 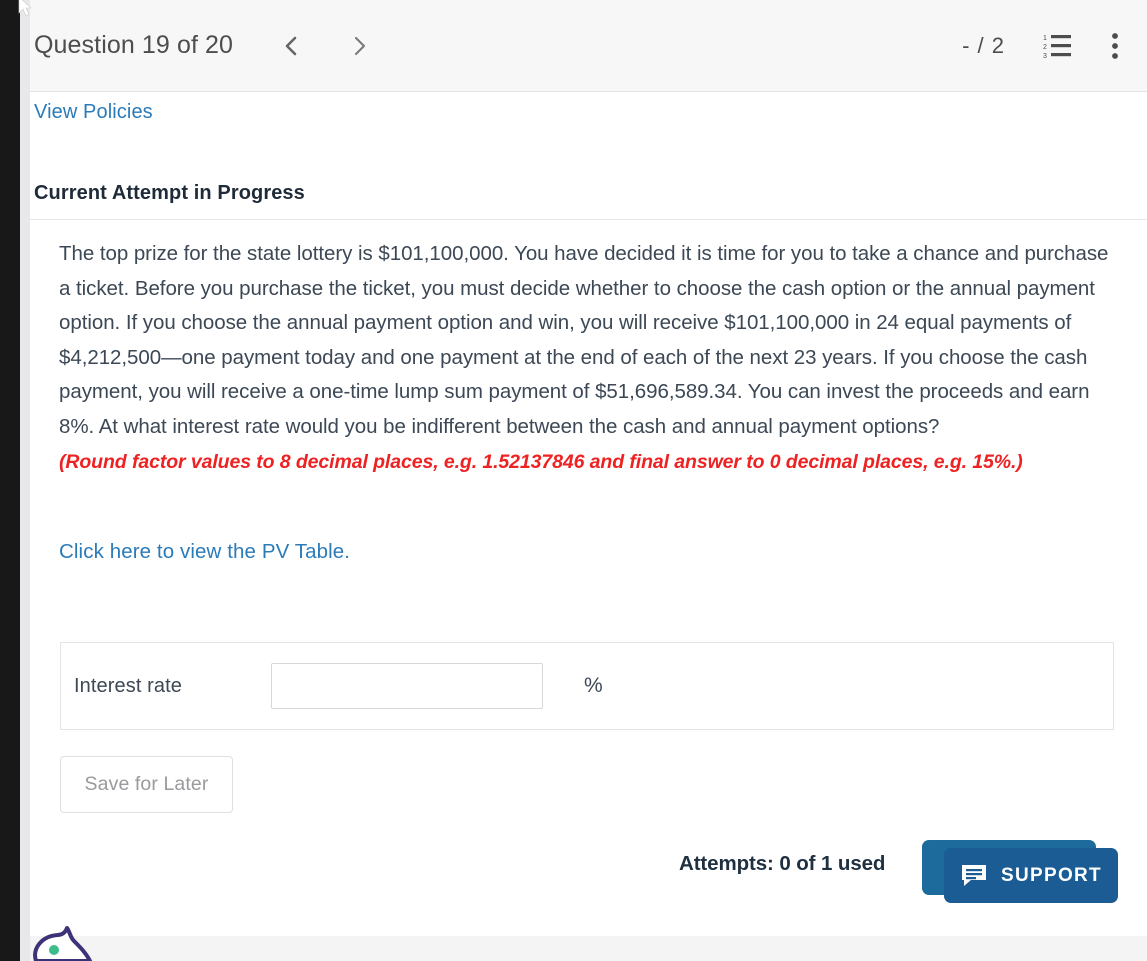 What do you see at coordinates (1115, 46) in the screenshot?
I see `more-vertical-icon` at bounding box center [1115, 46].